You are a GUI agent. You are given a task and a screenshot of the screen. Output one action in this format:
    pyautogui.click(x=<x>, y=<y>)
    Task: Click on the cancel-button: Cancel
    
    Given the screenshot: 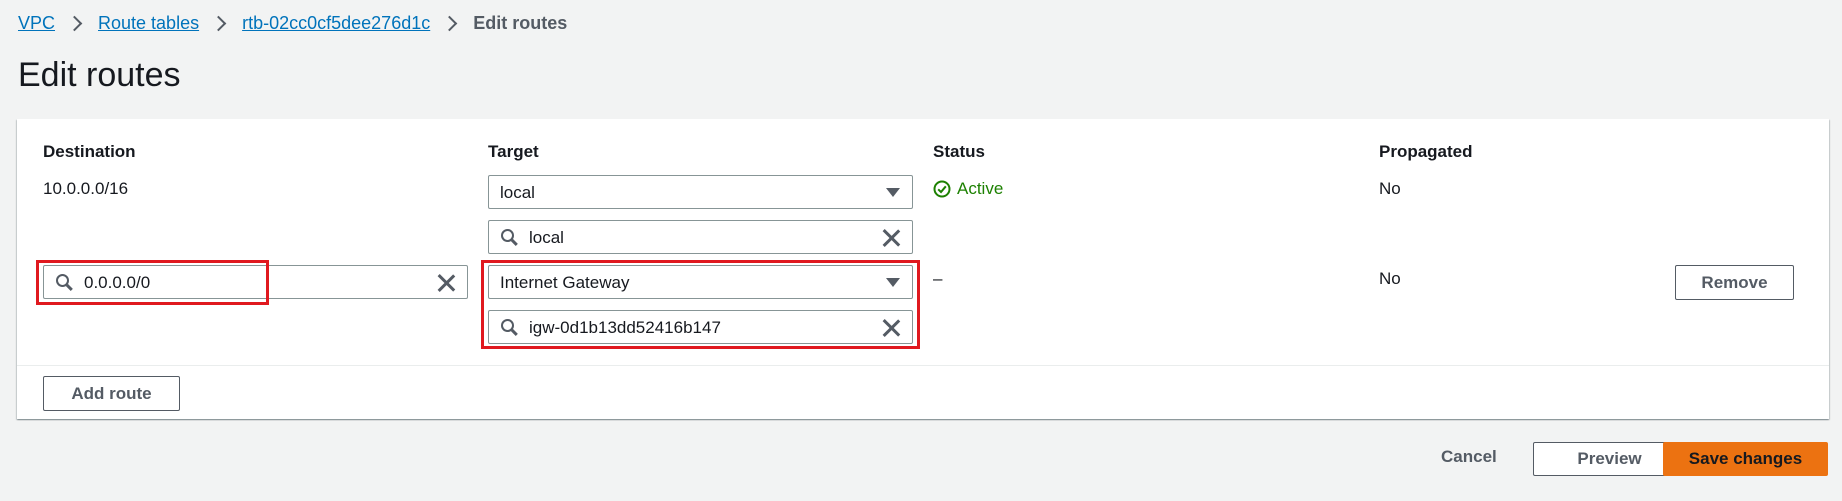 What is the action you would take?
    pyautogui.click(x=1469, y=457)
    